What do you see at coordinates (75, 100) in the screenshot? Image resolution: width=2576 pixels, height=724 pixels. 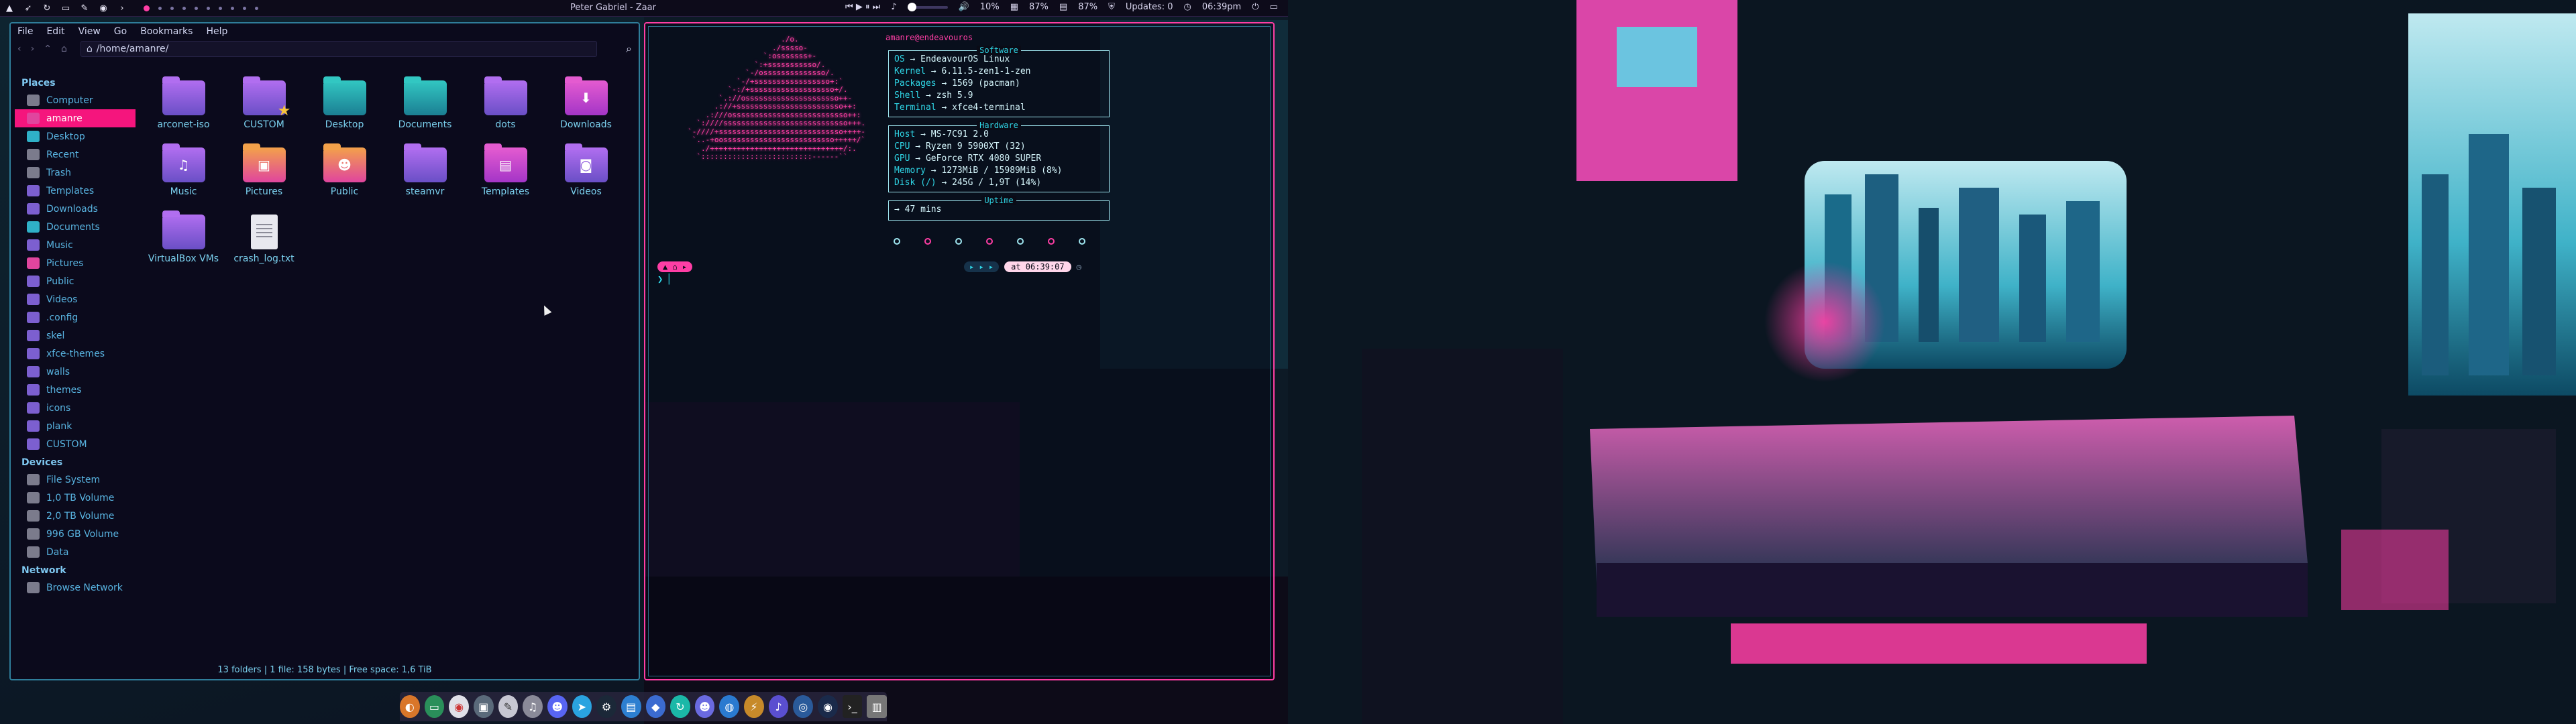 I see `sidebar-item-computer: Computer` at bounding box center [75, 100].